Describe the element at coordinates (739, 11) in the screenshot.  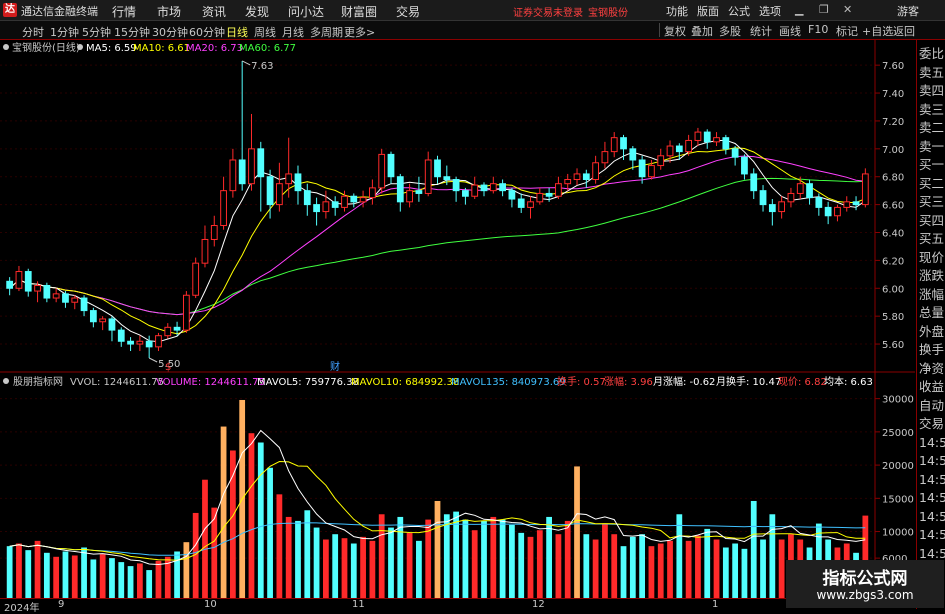
I see `menu-formula: 公式` at that location.